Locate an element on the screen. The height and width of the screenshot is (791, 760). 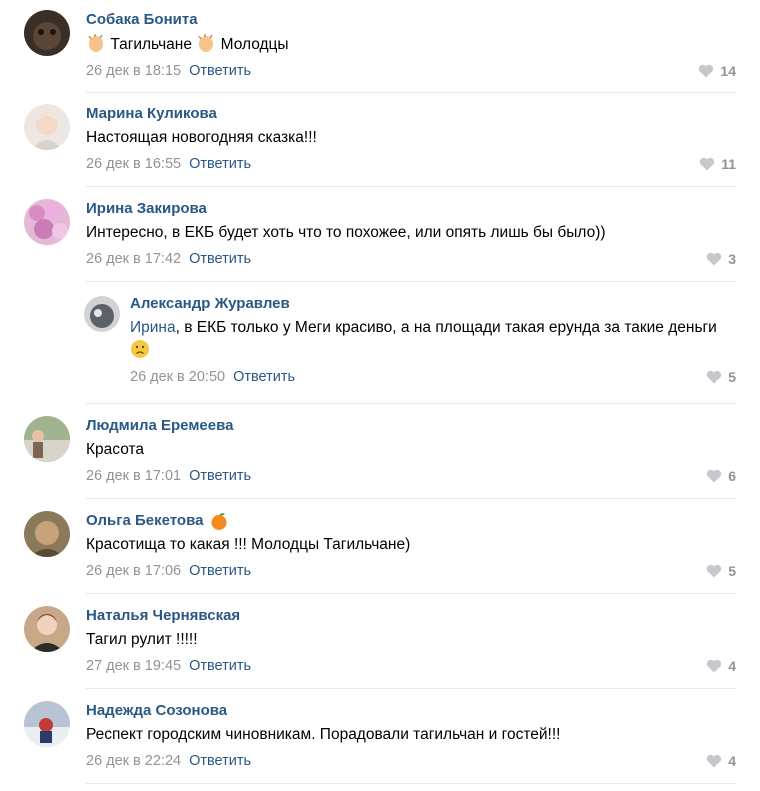
like-count: 6 is located at coordinates (732, 476).